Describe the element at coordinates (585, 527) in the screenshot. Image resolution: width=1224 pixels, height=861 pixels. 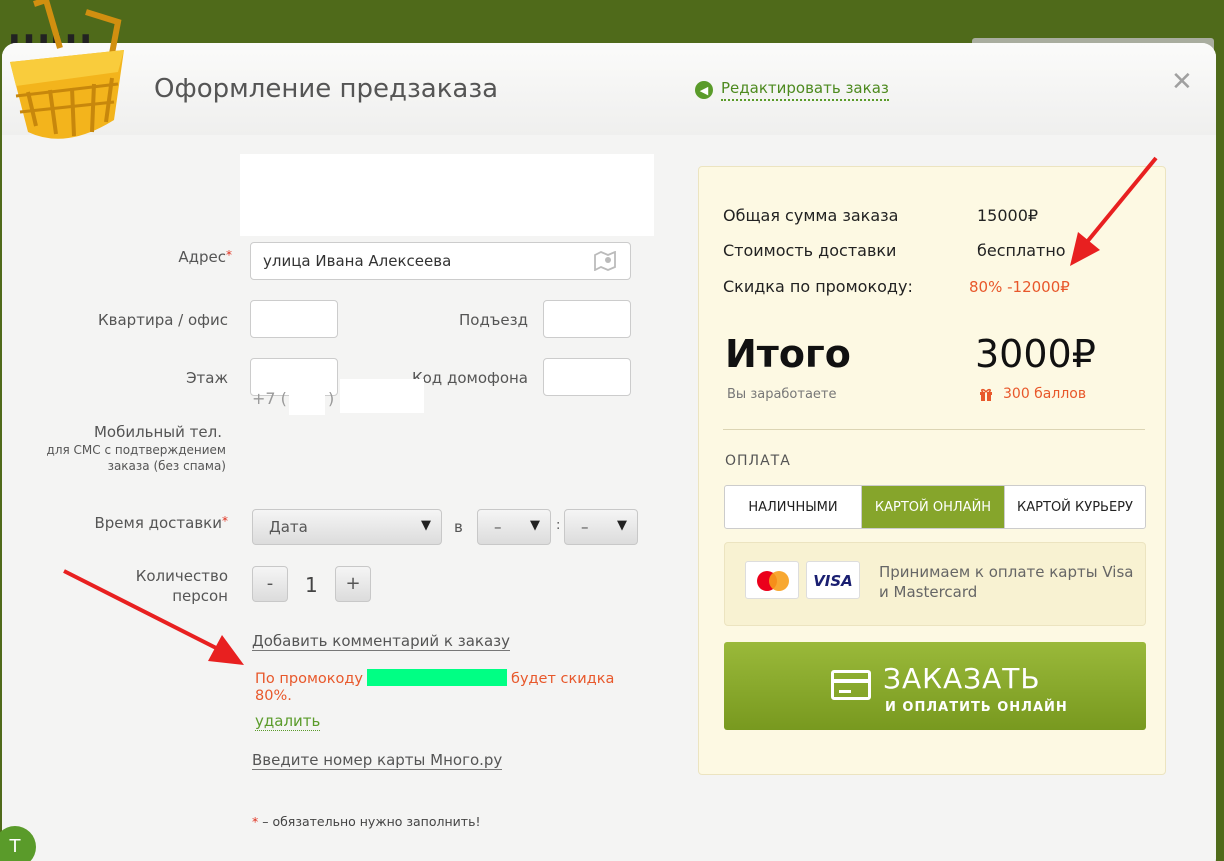
I see `minute-select-value: –` at that location.